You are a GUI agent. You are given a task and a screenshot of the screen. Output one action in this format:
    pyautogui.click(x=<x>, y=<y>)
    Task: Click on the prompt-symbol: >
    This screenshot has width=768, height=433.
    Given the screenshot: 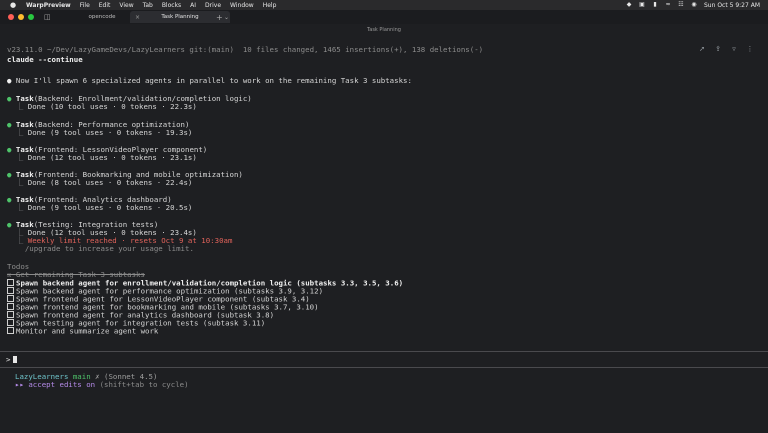 What is the action you would take?
    pyautogui.click(x=8, y=359)
    